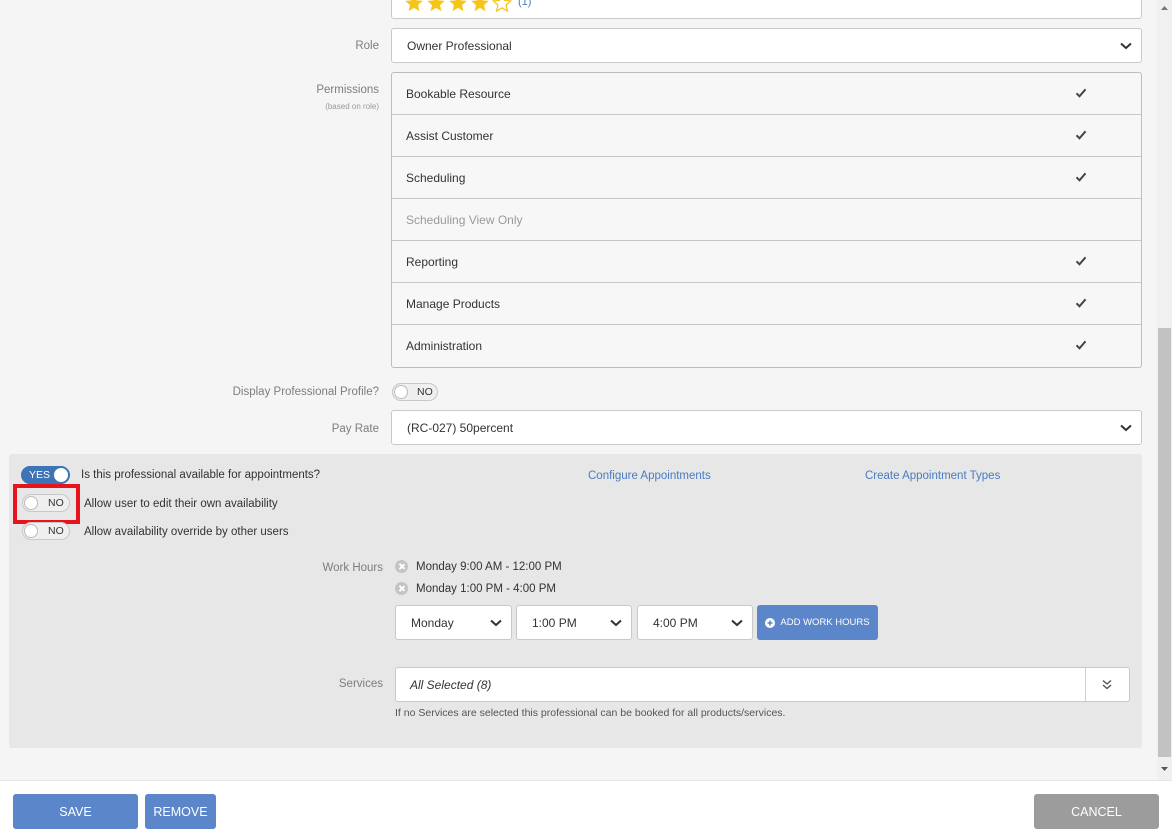 The width and height of the screenshot is (1172, 840). Describe the element at coordinates (825, 622) in the screenshot. I see `add-work-hours-label: ADD WORK HOURS` at that location.